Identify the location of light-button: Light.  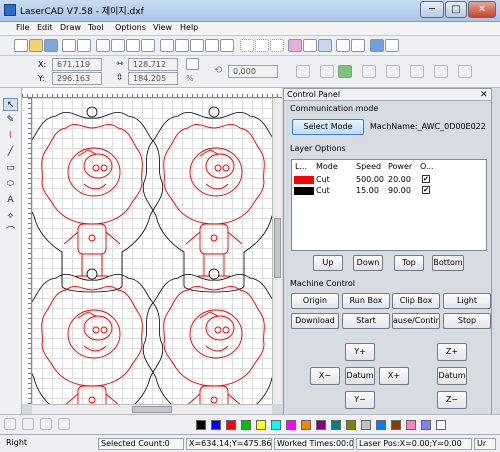
(467, 301).